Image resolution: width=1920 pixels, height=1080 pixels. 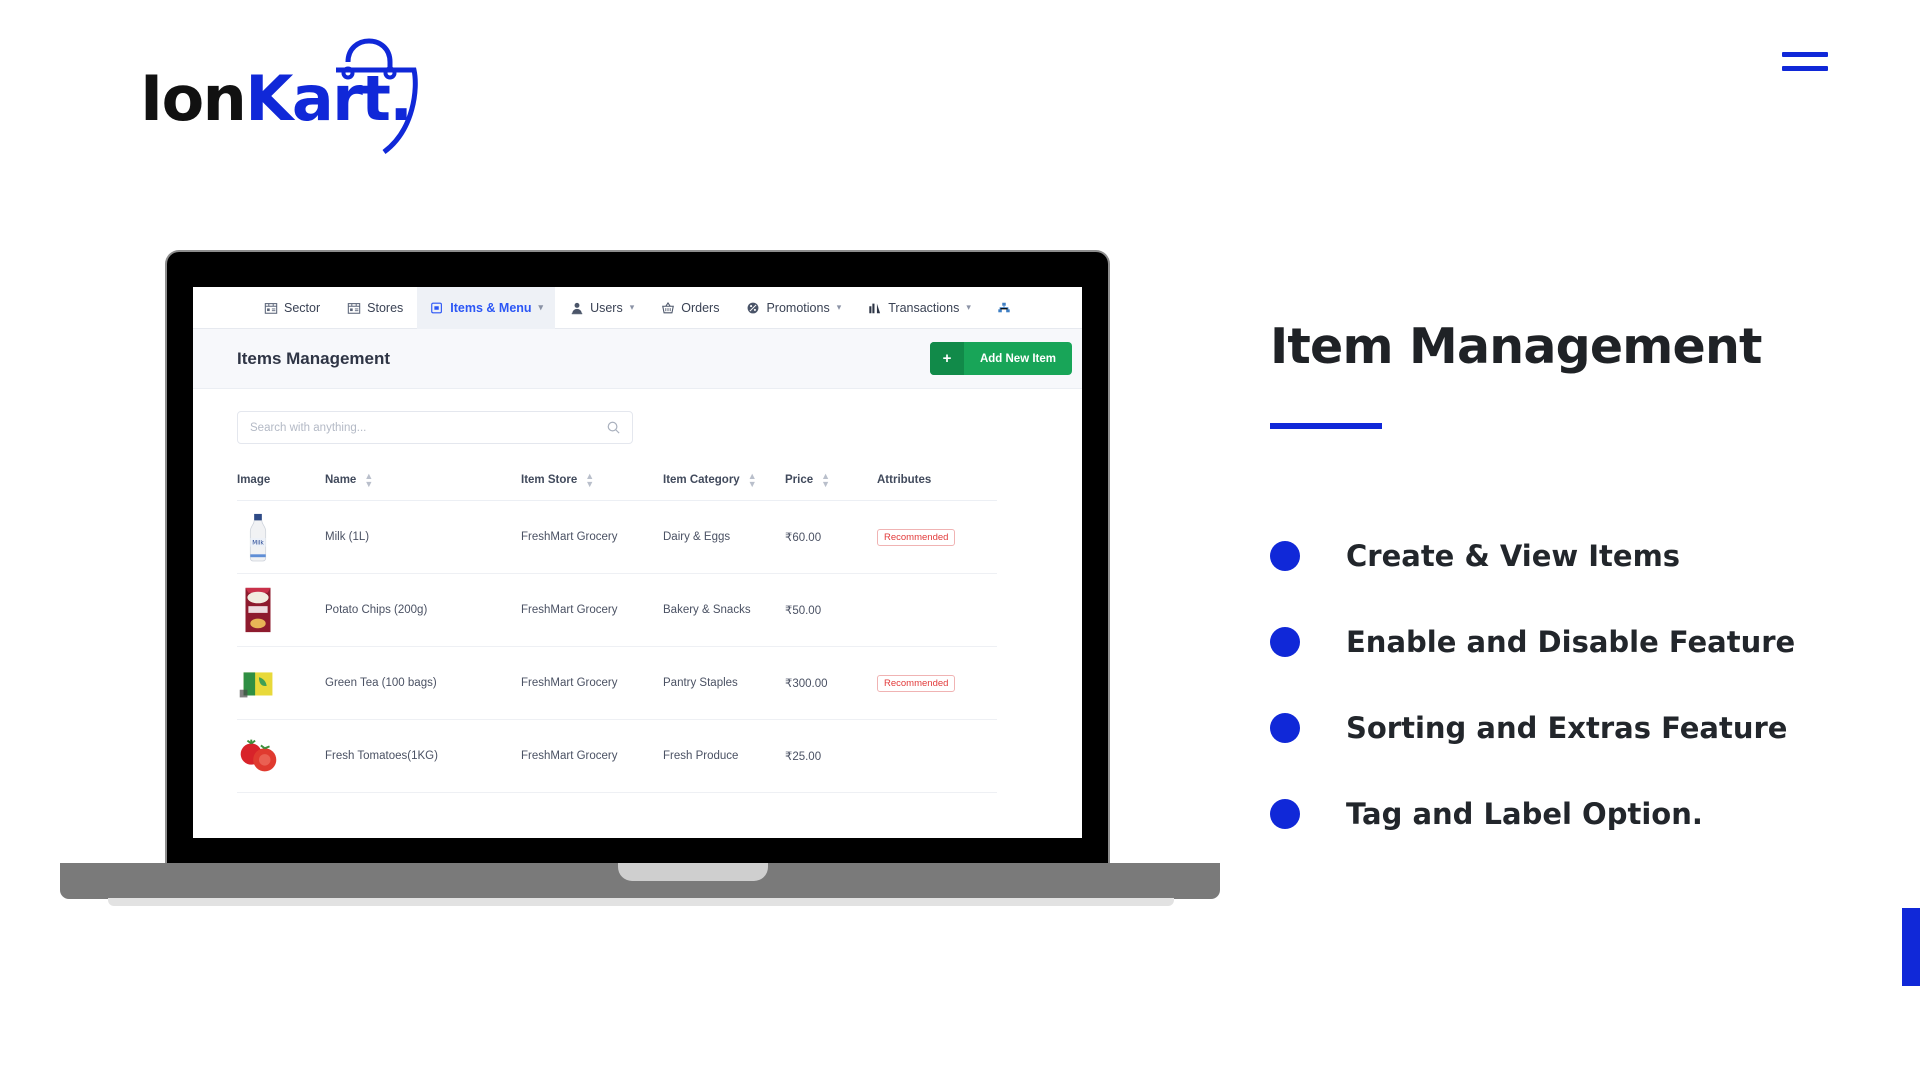 What do you see at coordinates (1571, 642) in the screenshot?
I see `feature-label: Enable and Disable Feature` at bounding box center [1571, 642].